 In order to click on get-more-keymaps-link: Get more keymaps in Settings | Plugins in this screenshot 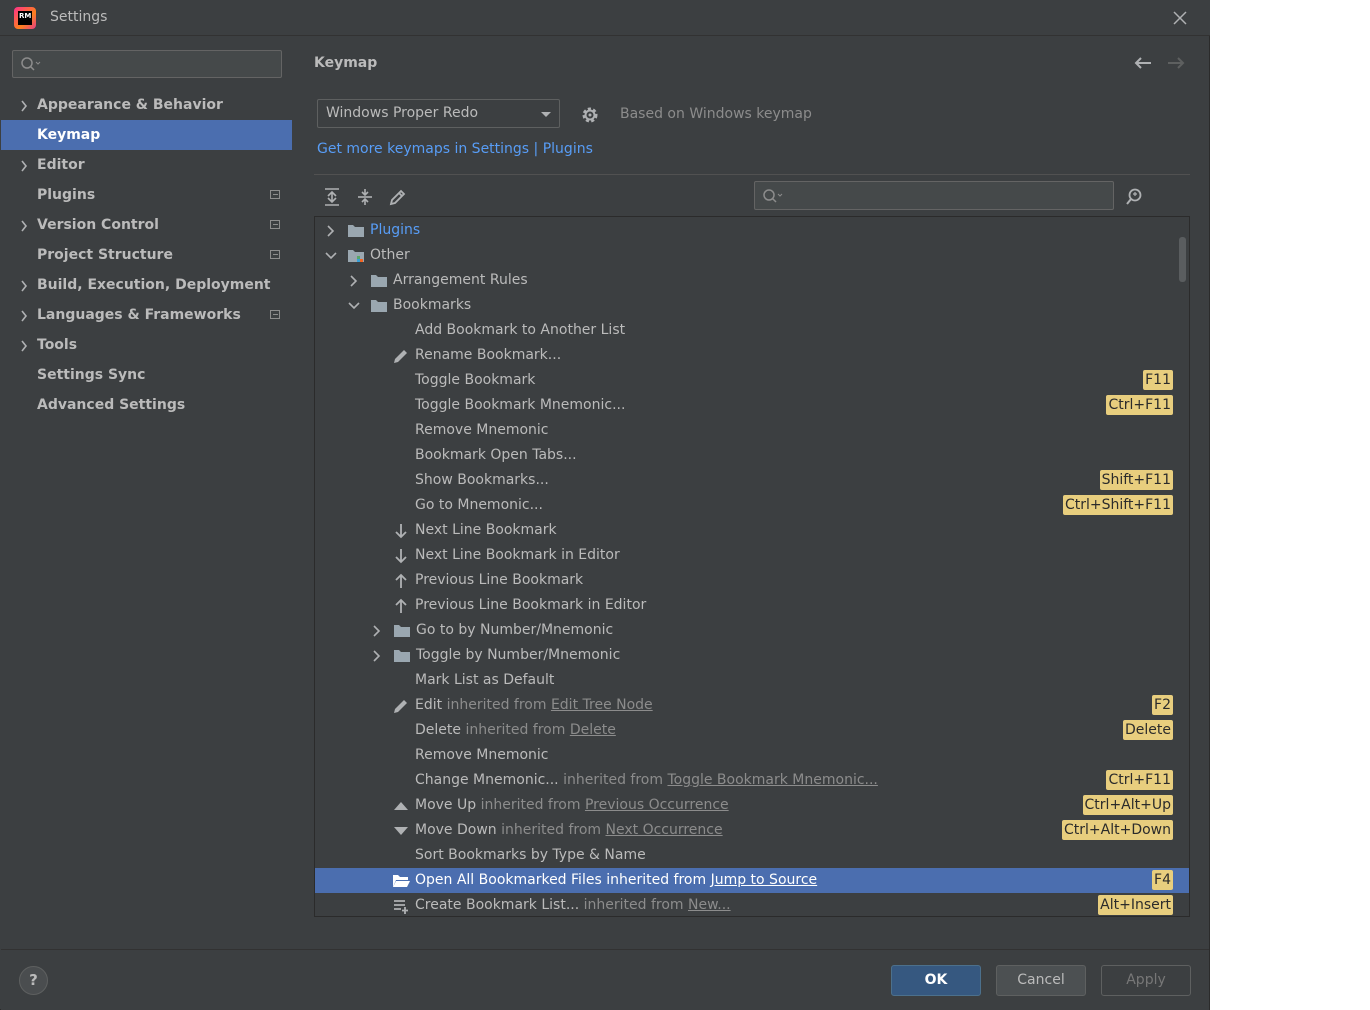, I will do `click(455, 149)`.